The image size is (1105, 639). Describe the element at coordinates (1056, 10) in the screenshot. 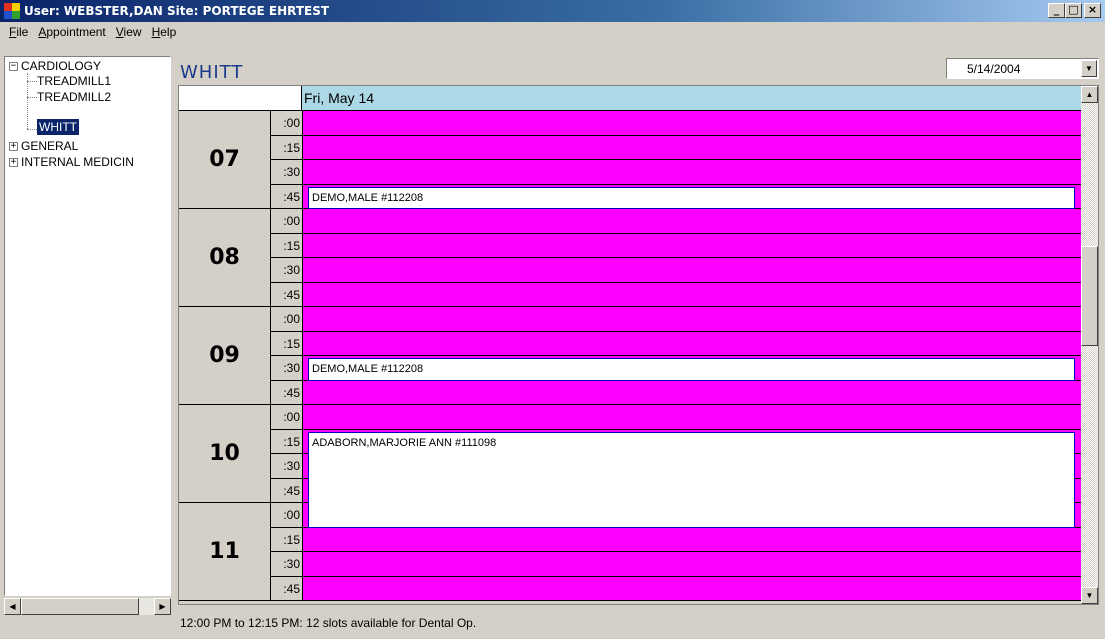

I see `minimize-button: _` at that location.